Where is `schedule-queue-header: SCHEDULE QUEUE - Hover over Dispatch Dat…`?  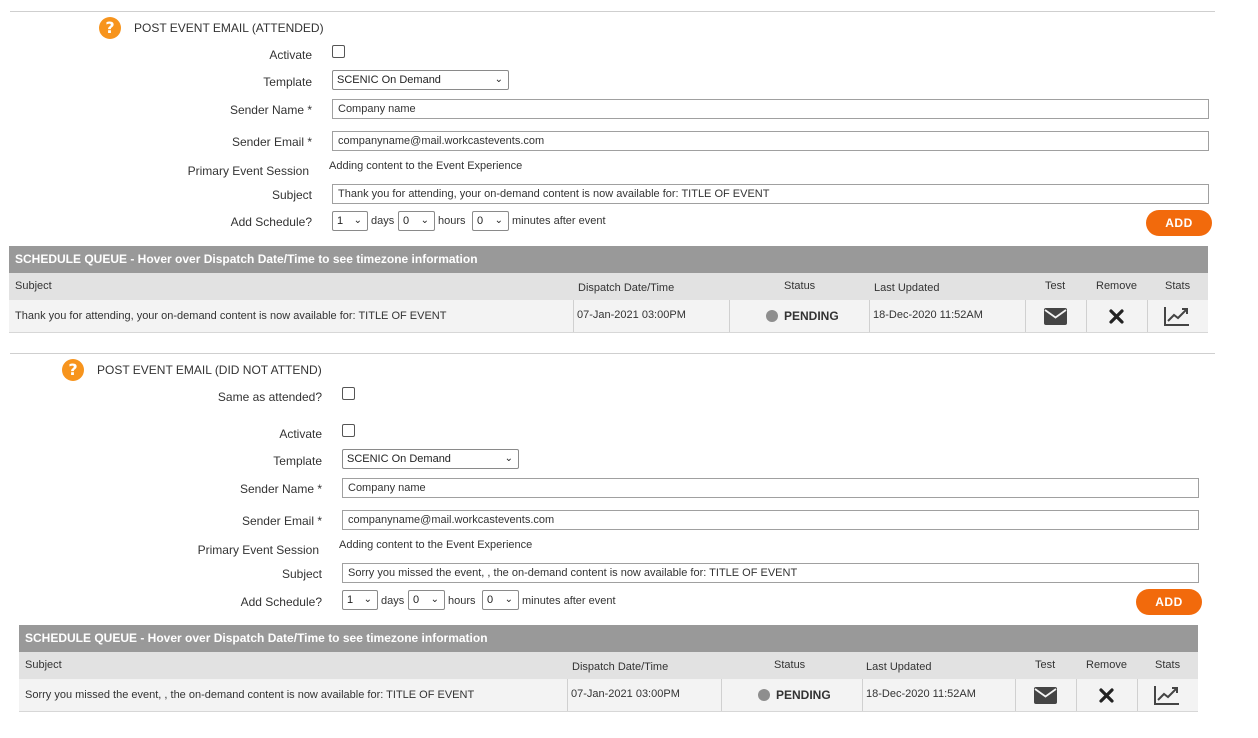
schedule-queue-header: SCHEDULE QUEUE - Hover over Dispatch Dat… is located at coordinates (608, 638).